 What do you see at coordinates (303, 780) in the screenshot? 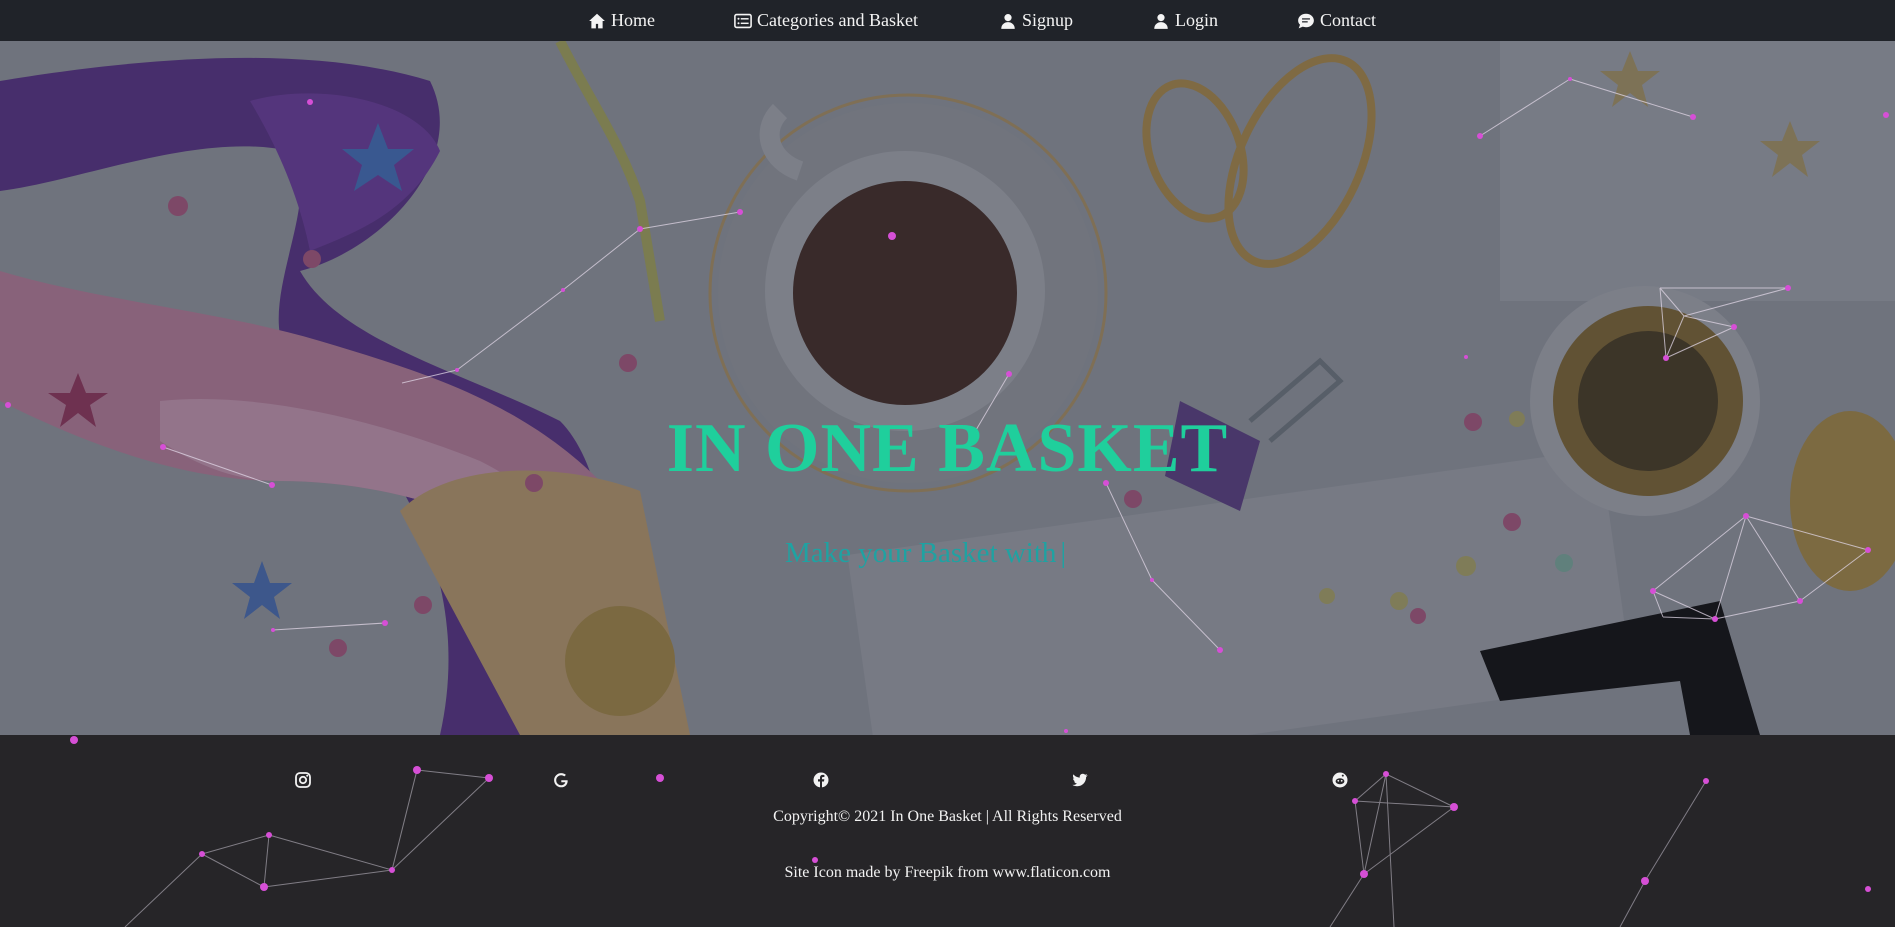
I see `instagram-icon` at bounding box center [303, 780].